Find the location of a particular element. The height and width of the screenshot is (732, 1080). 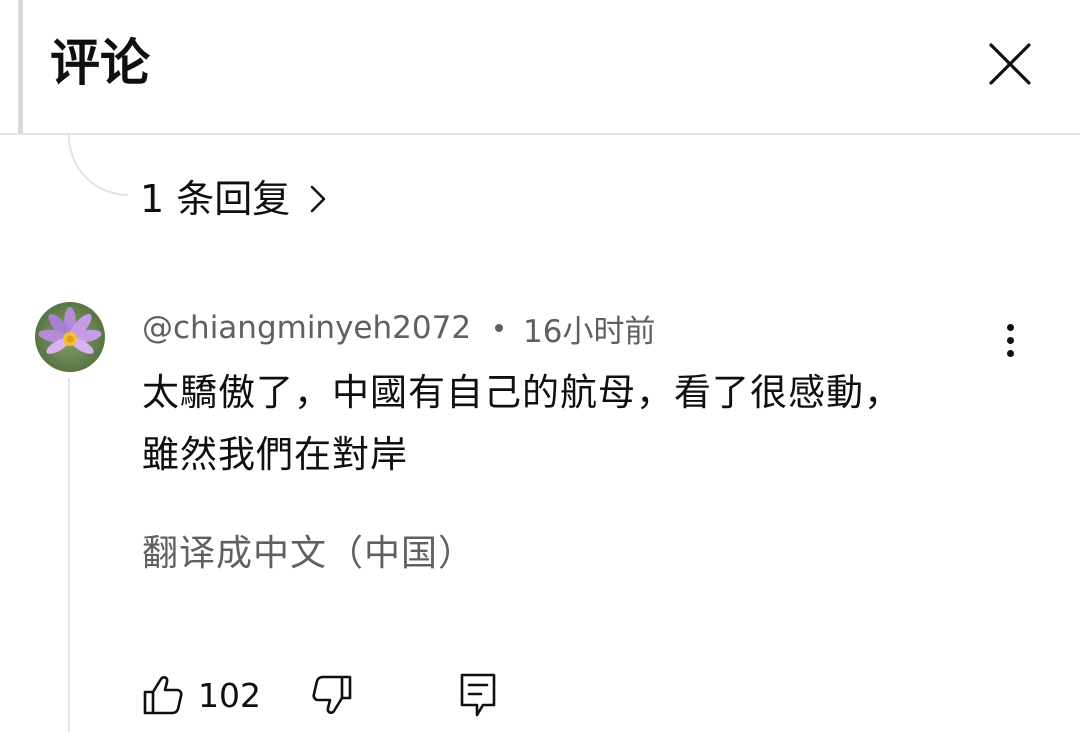

chevron-right-icon is located at coordinates (318, 199).